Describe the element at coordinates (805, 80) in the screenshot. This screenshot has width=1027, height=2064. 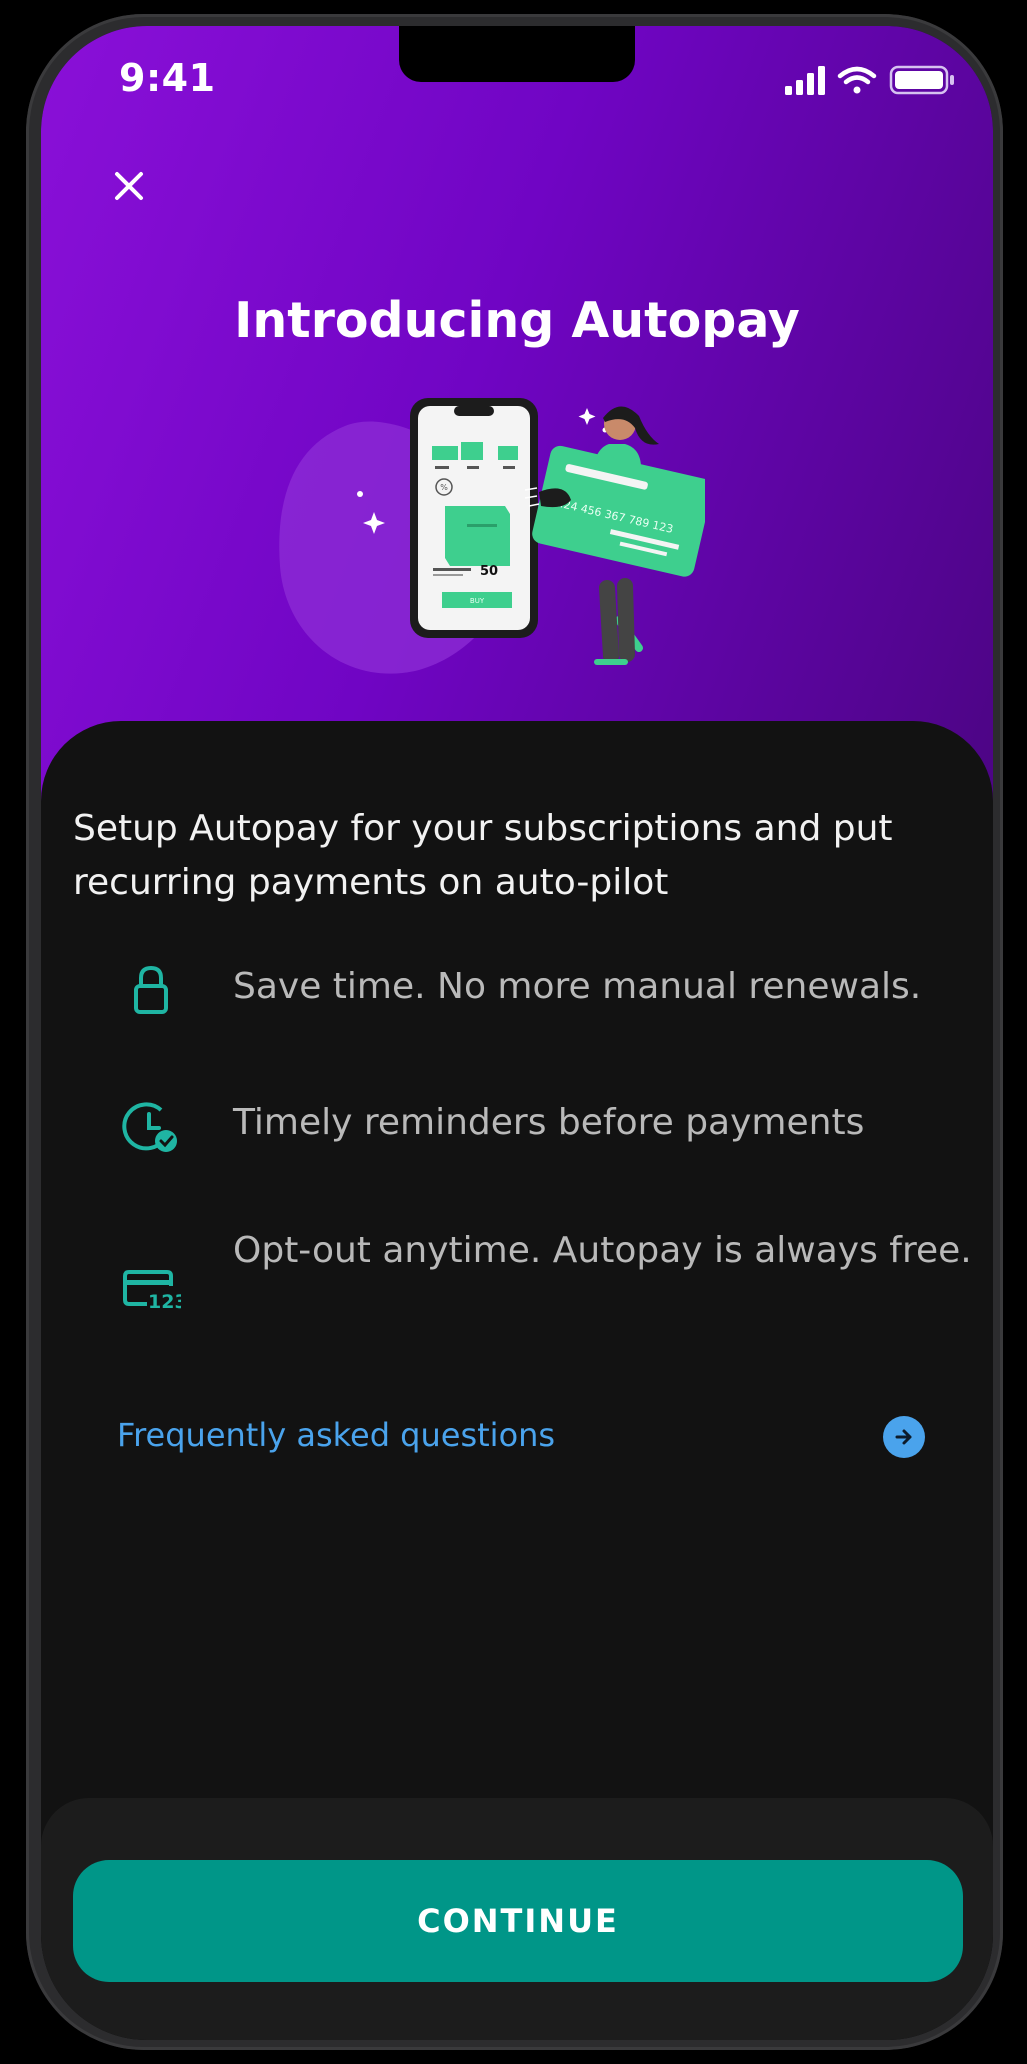
I see `signal-icon` at that location.